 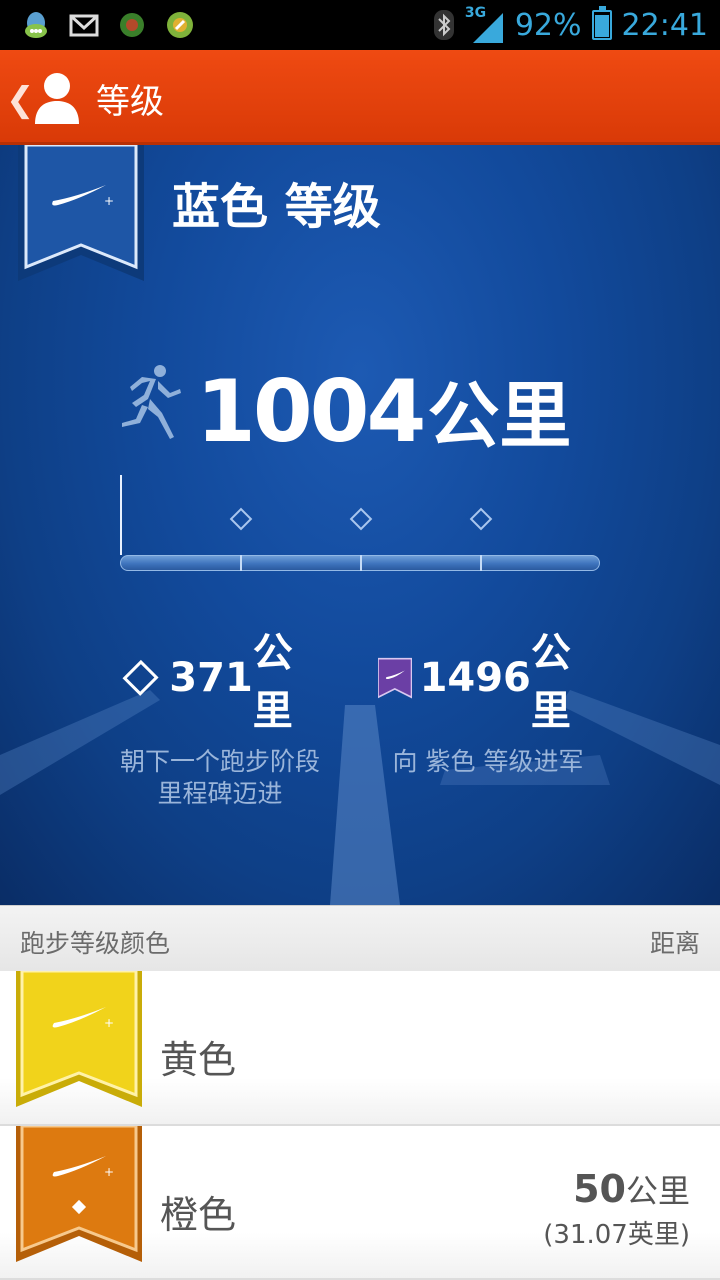 What do you see at coordinates (140, 678) in the screenshot?
I see `diamond-icon` at bounding box center [140, 678].